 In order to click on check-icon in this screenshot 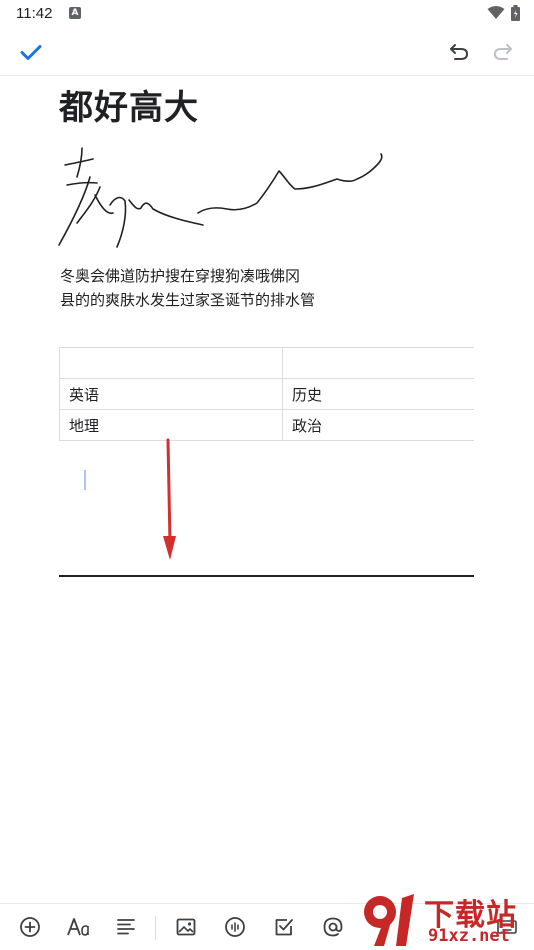, I will do `click(31, 52)`.